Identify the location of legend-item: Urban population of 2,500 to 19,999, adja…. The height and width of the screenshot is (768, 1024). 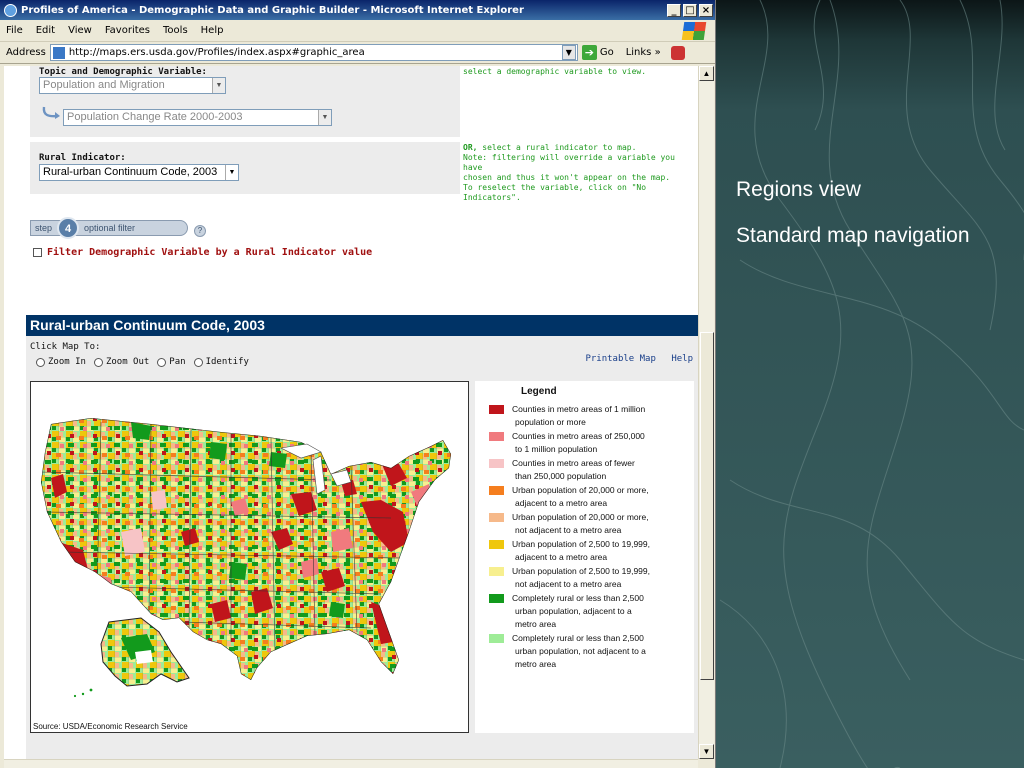
(580, 551).